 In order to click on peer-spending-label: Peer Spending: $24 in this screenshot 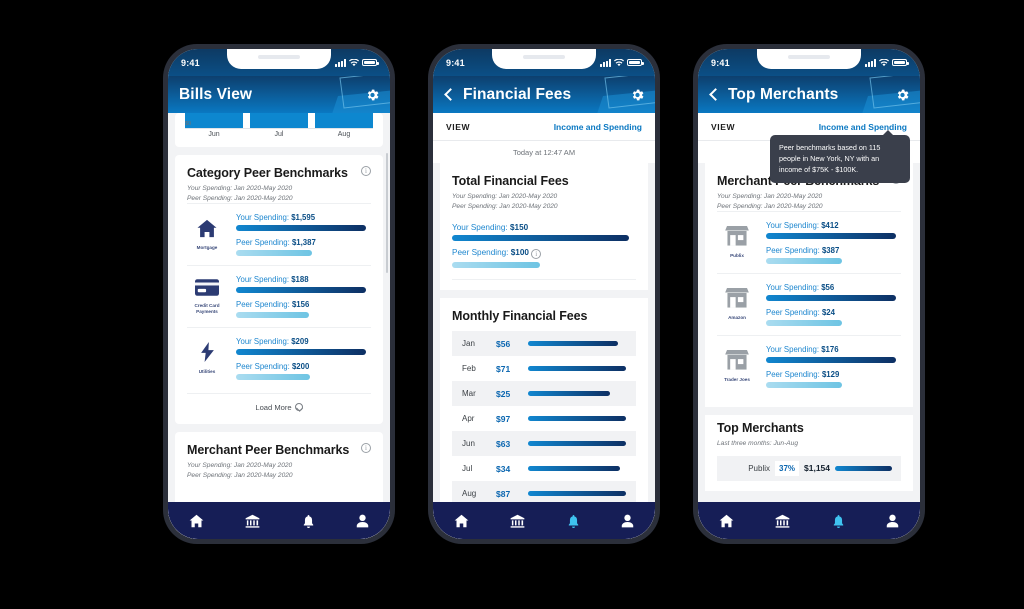, I will do `click(833, 312)`.